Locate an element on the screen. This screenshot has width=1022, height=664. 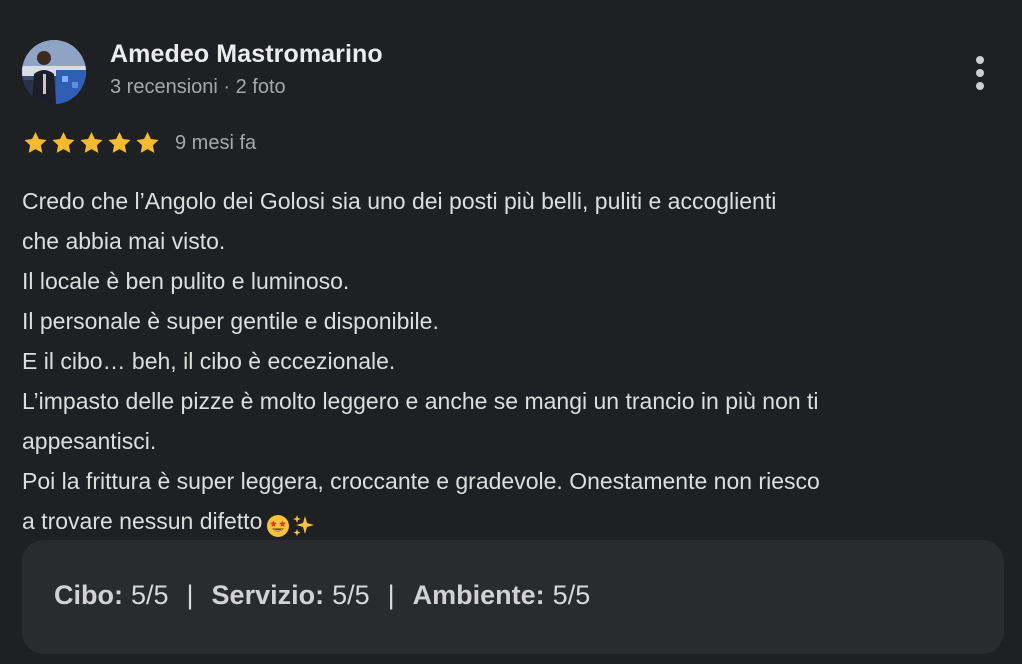
sparkles-emoji is located at coordinates (303, 524).